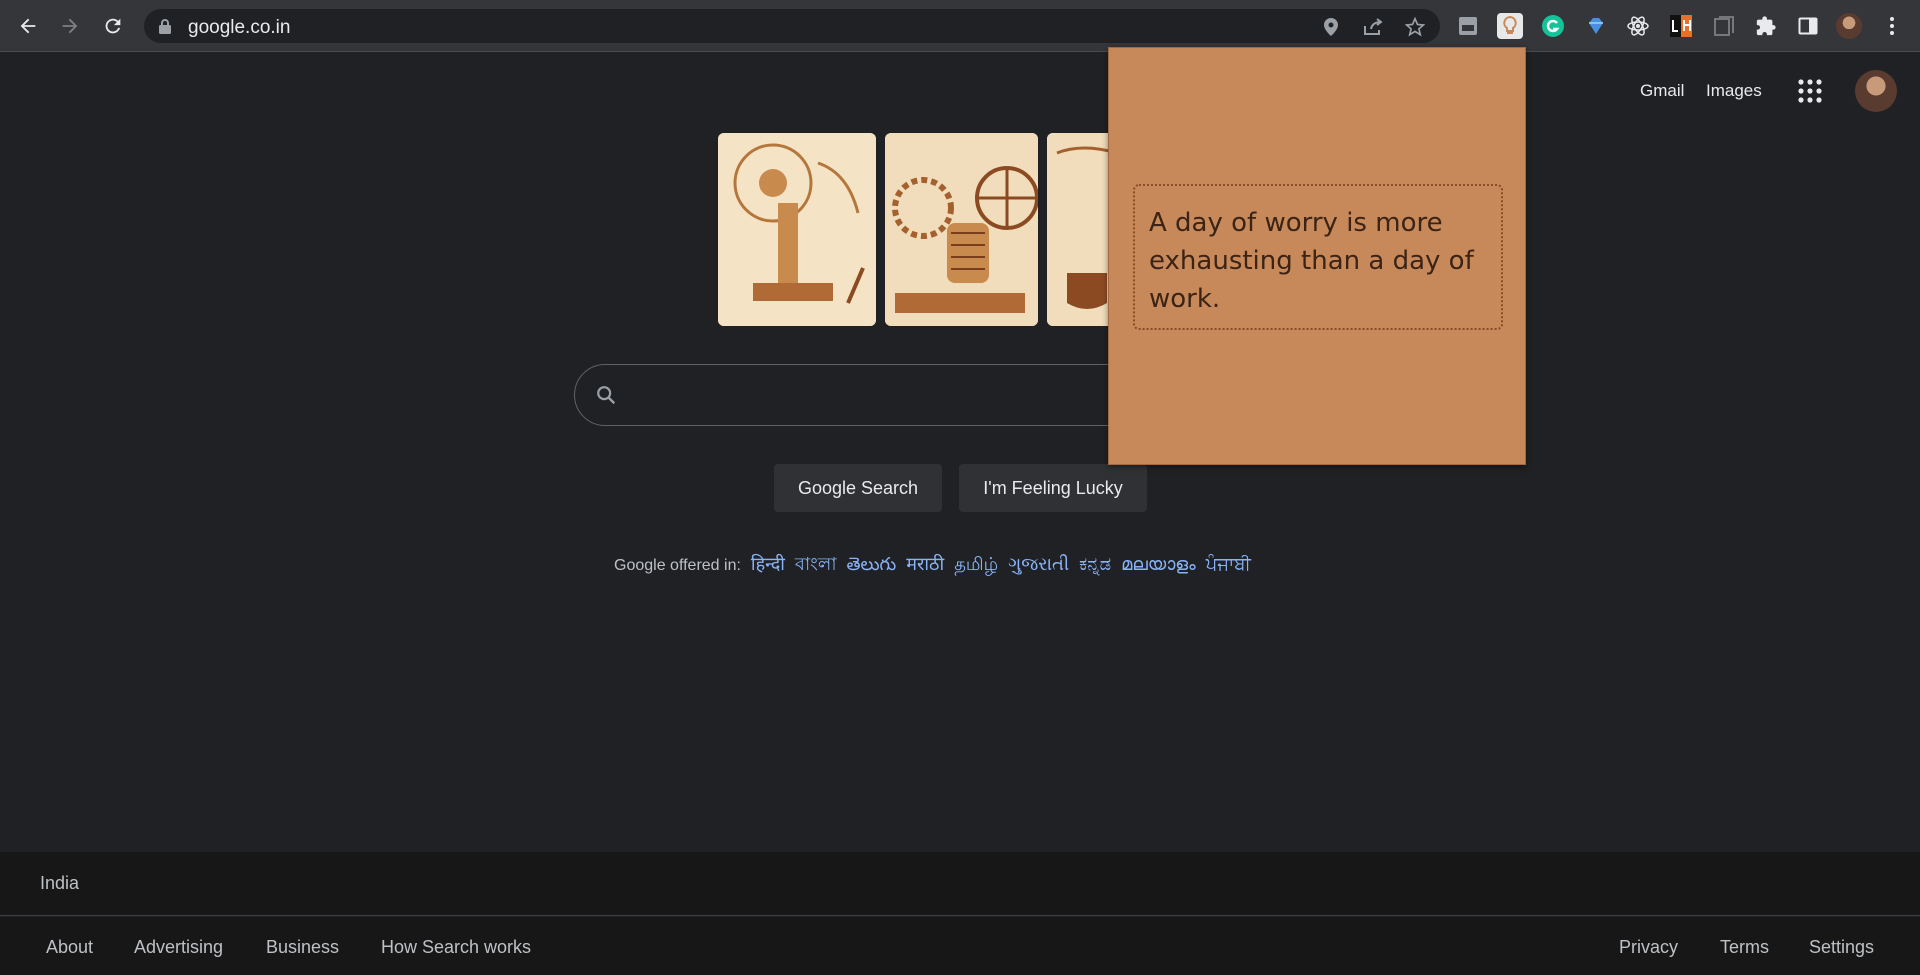 The width and height of the screenshot is (1920, 975). What do you see at coordinates (768, 564) in the screenshot?
I see `language-link-hindi: हिन्दी` at bounding box center [768, 564].